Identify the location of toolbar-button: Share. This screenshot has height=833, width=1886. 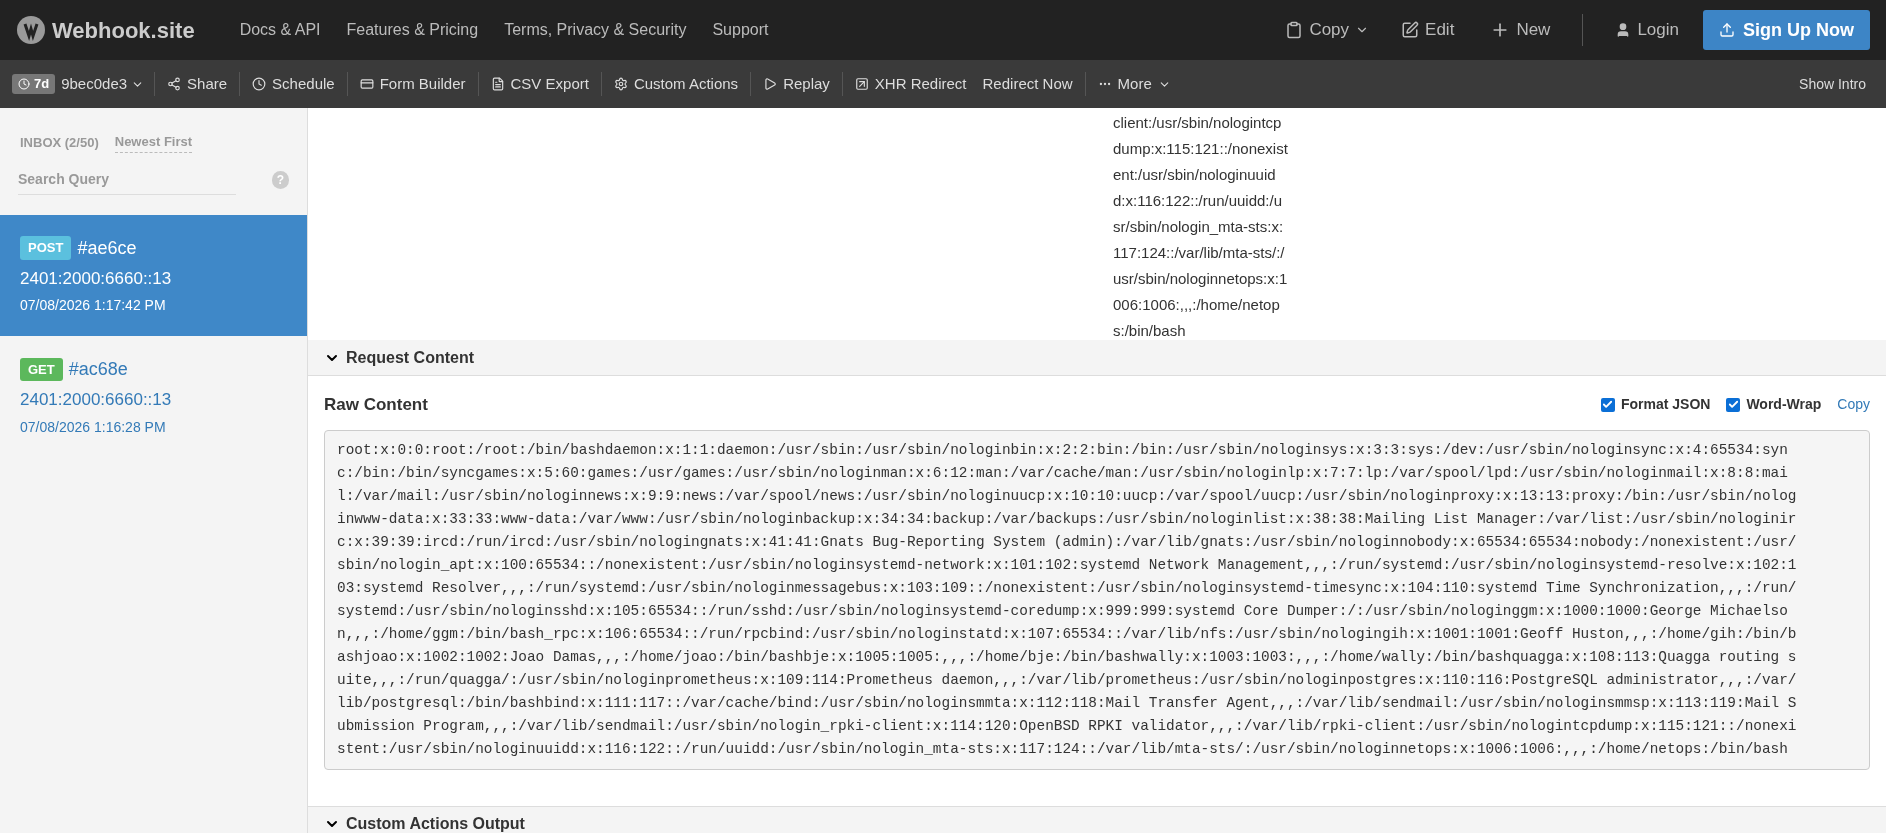
(197, 84).